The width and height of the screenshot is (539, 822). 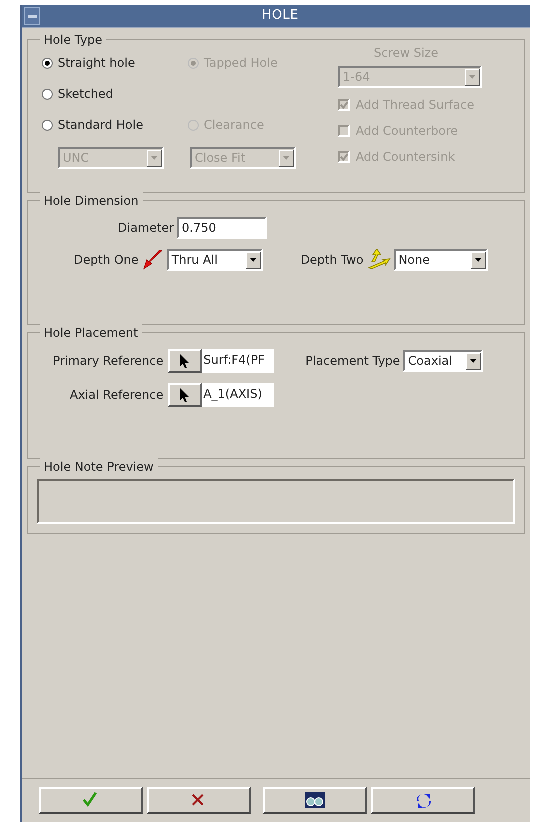 I want to click on minus-icon, so click(x=32, y=16).